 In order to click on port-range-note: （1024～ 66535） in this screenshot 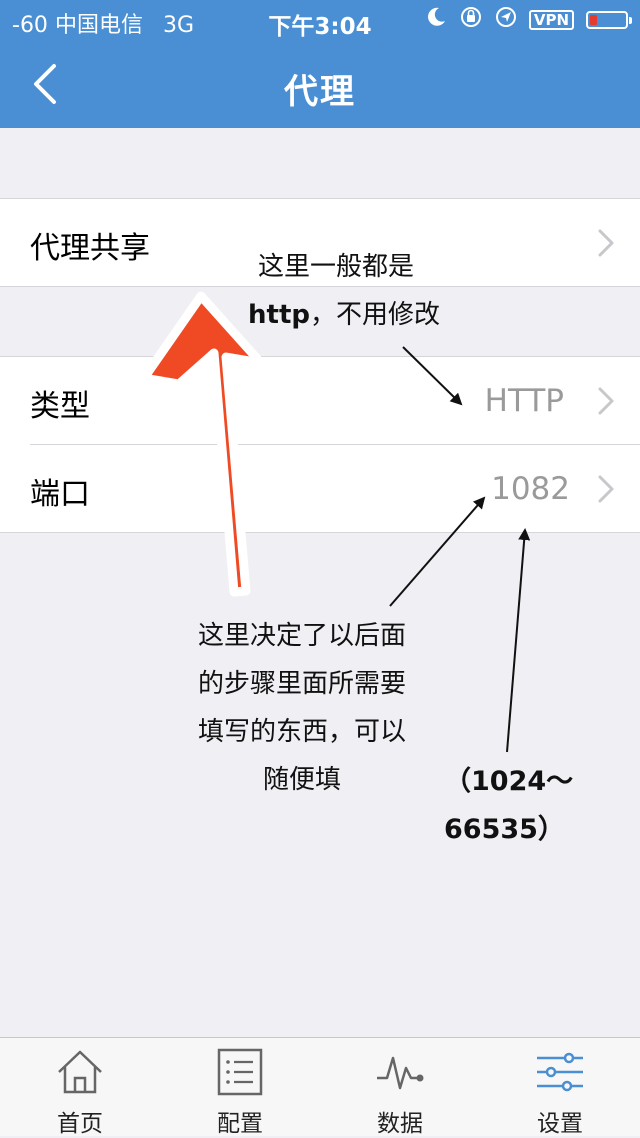, I will do `click(508, 806)`.